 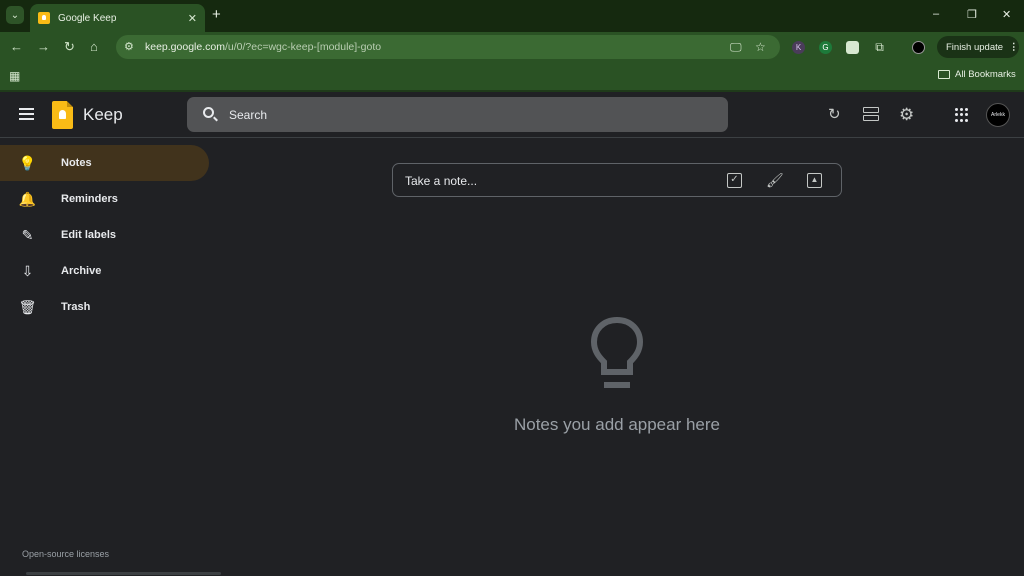 I want to click on horizontal-scrollbar, so click(x=123, y=573).